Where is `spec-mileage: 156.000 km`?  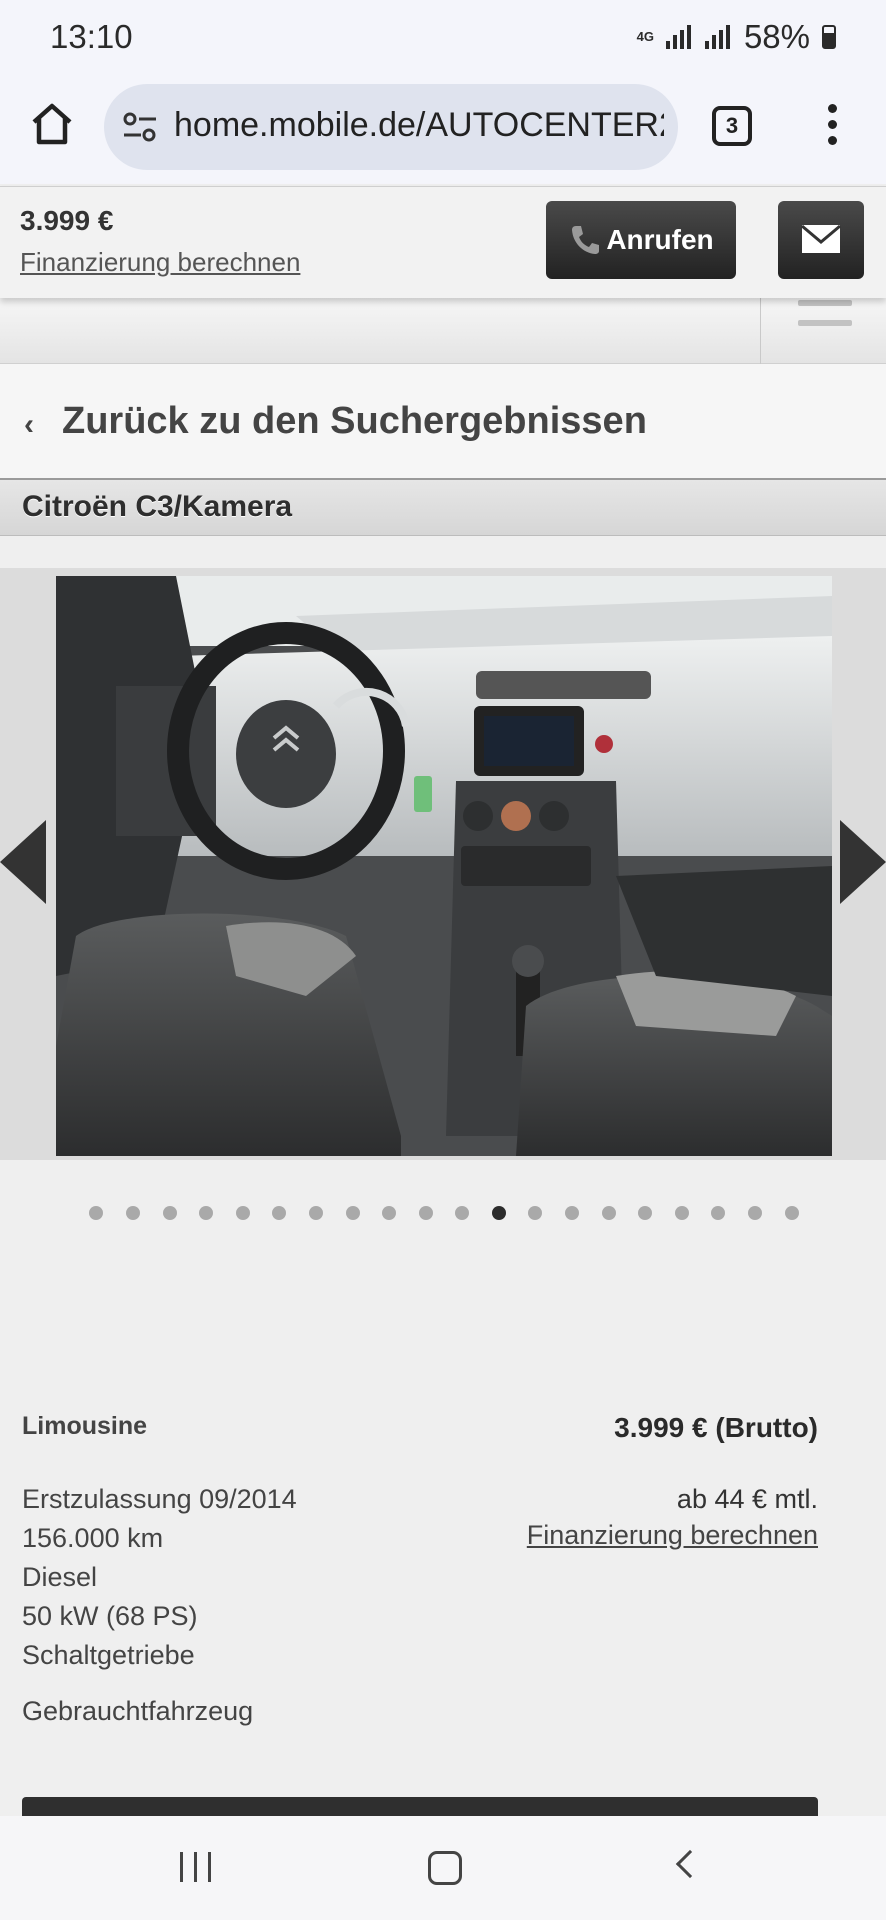
spec-mileage: 156.000 km is located at coordinates (93, 1538).